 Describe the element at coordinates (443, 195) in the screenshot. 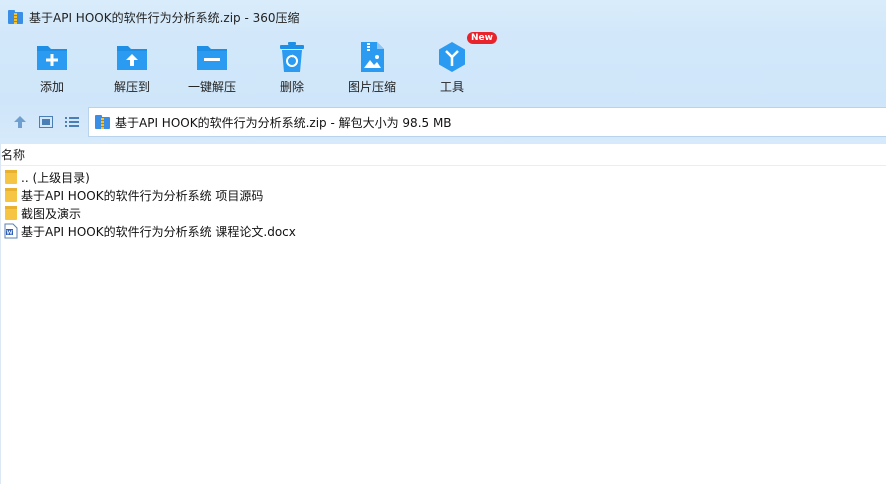

I see `list-item-source-folder: 基于API HOOK的软件行为分析系统 项目源码` at that location.